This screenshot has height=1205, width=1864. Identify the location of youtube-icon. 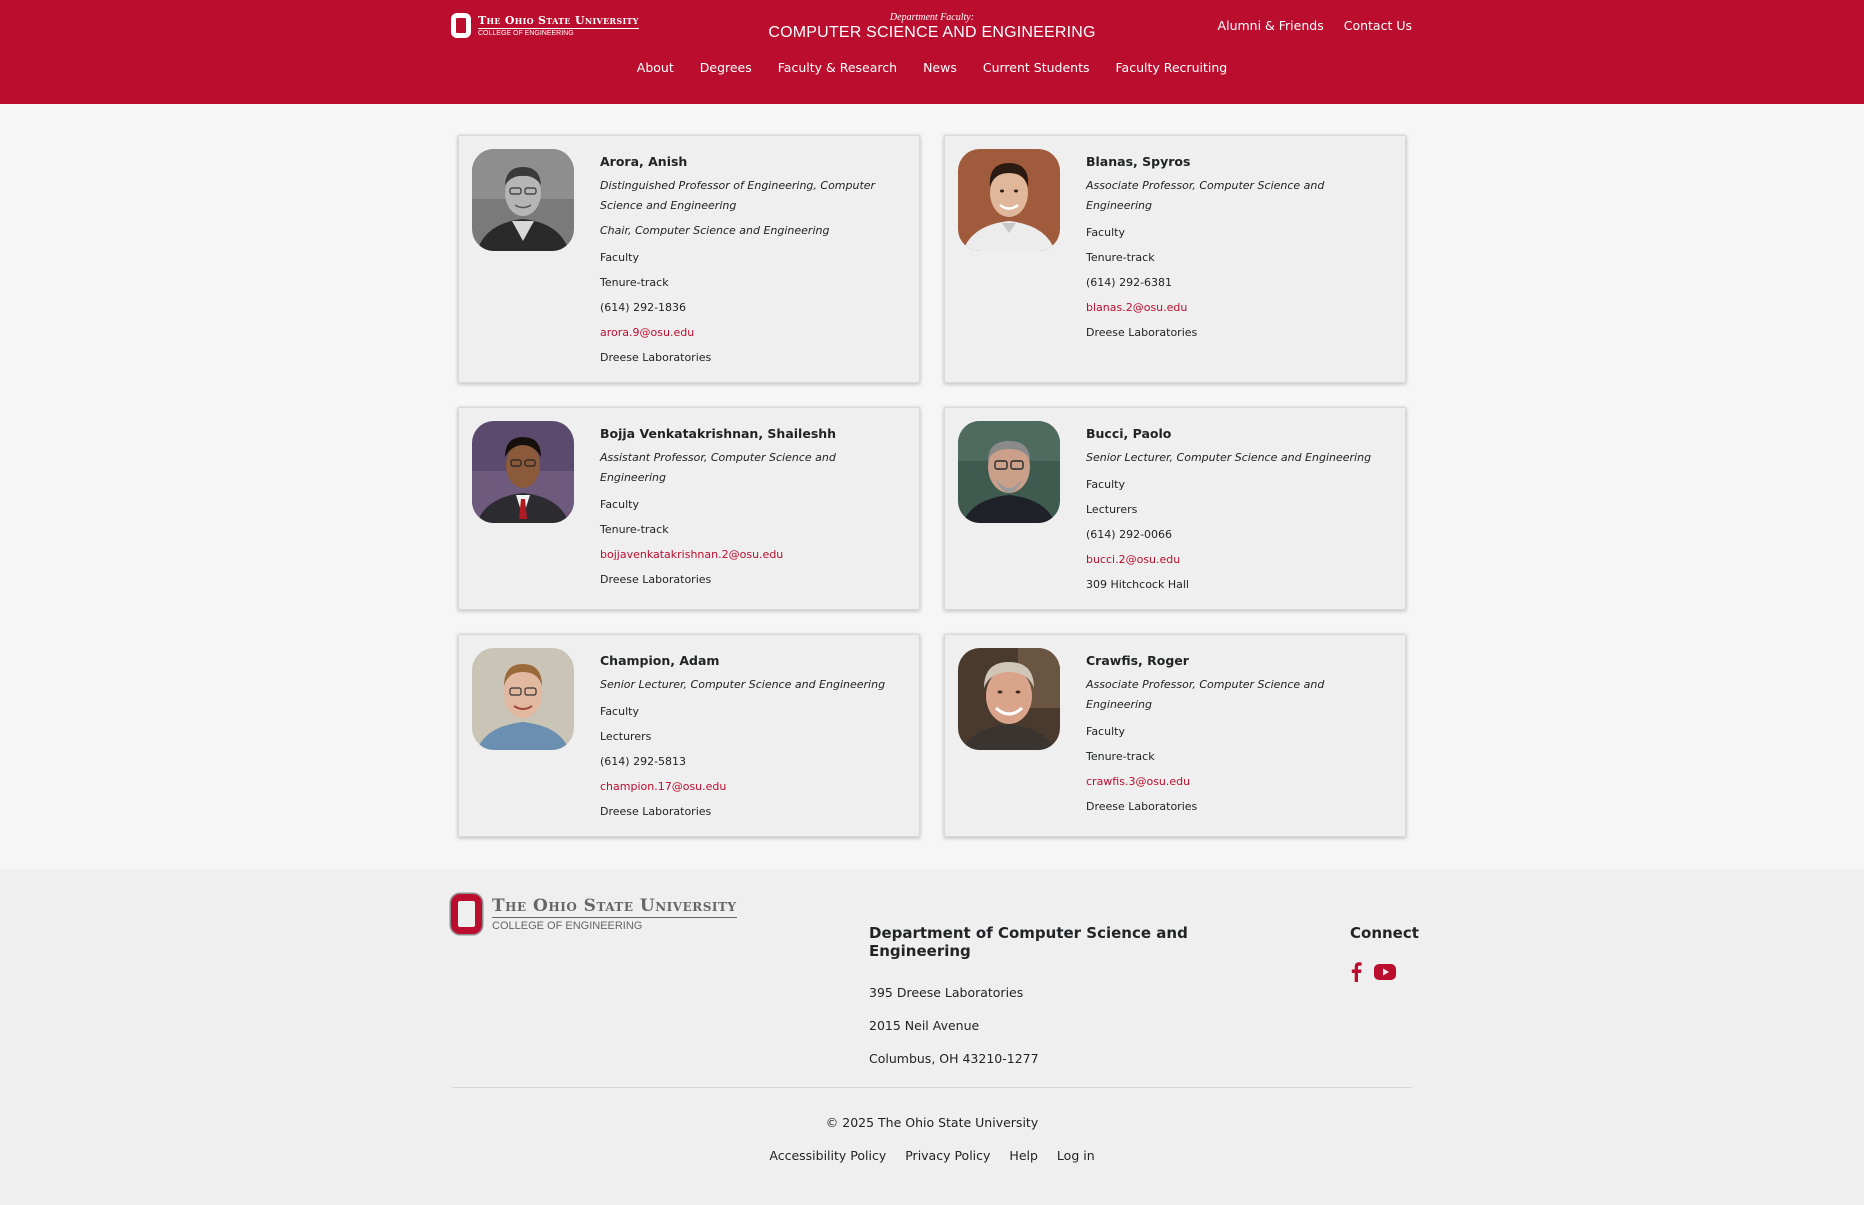
(1385, 974).